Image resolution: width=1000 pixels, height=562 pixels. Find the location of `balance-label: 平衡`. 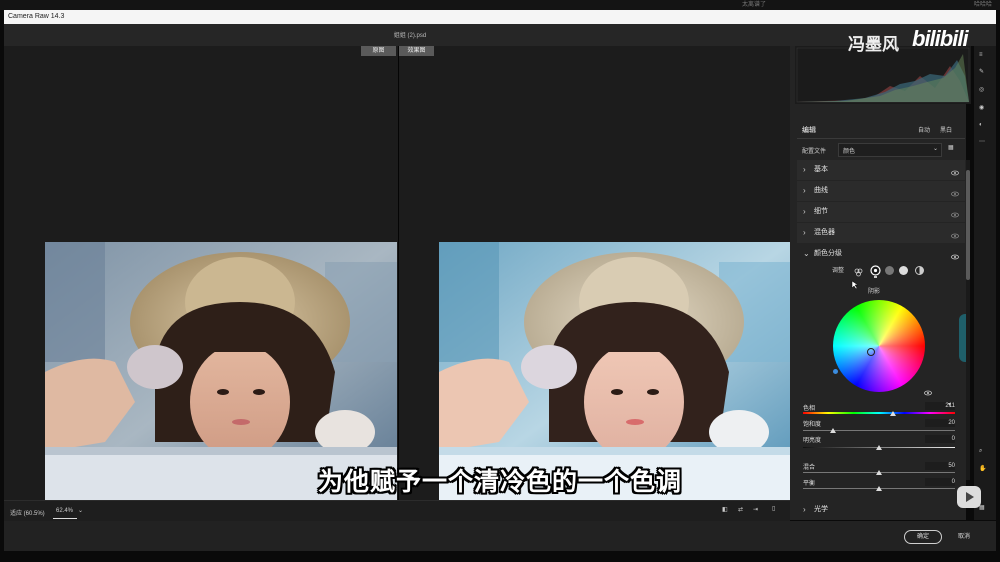

balance-label: 平衡 is located at coordinates (809, 484).